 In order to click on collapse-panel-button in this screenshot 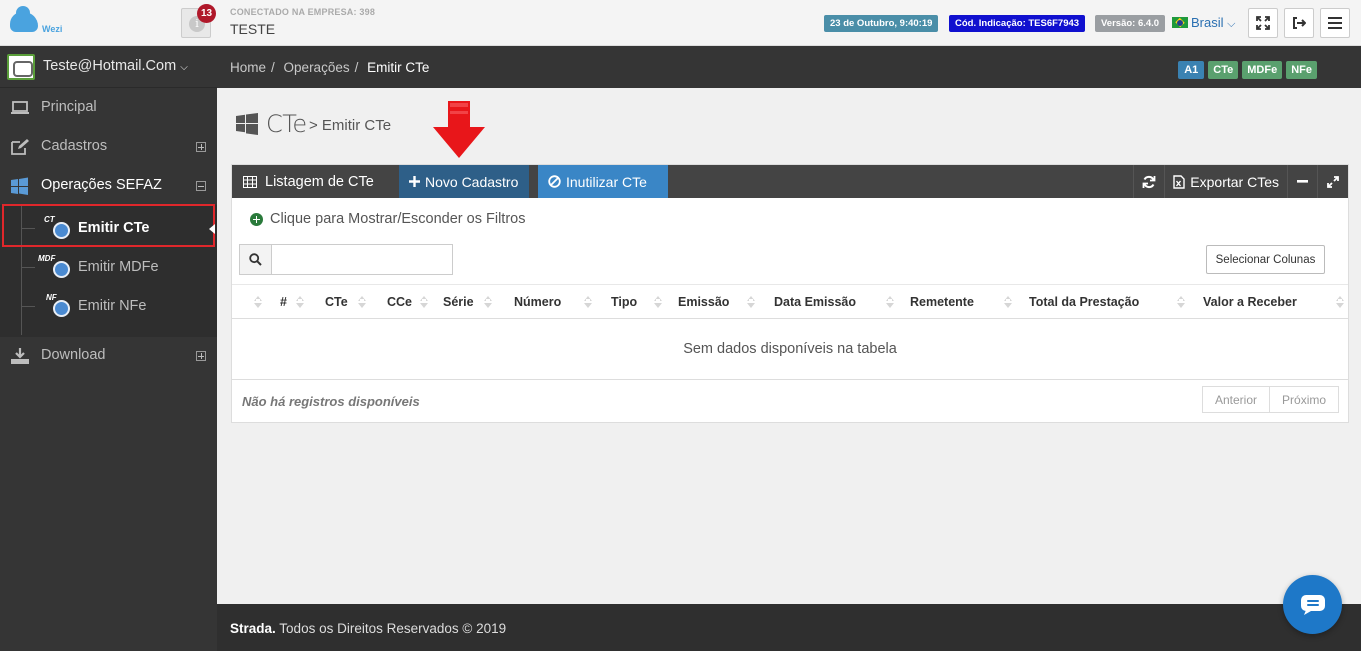, I will do `click(1302, 181)`.